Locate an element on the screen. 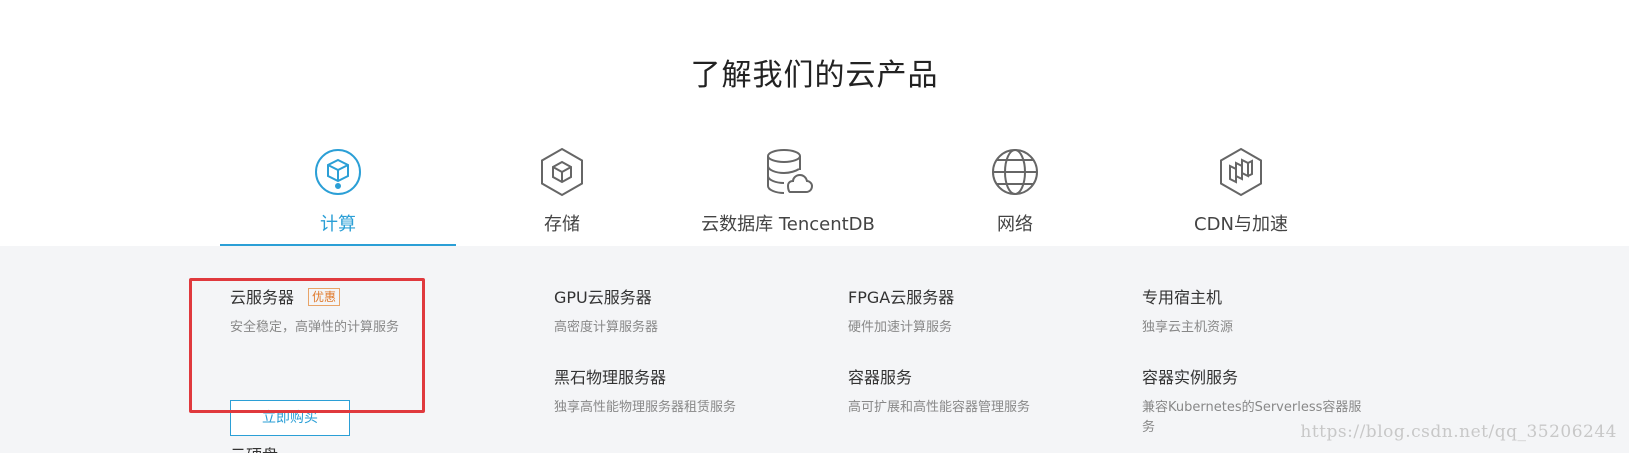 Image resolution: width=1629 pixels, height=453 pixels. product-name: GPU云服务器 is located at coordinates (606, 296).